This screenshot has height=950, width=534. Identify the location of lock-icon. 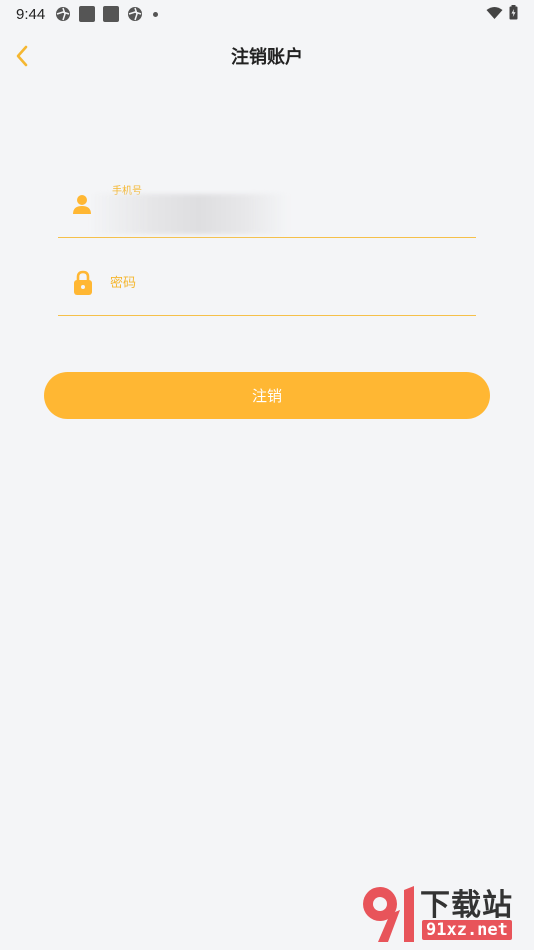
(83, 282).